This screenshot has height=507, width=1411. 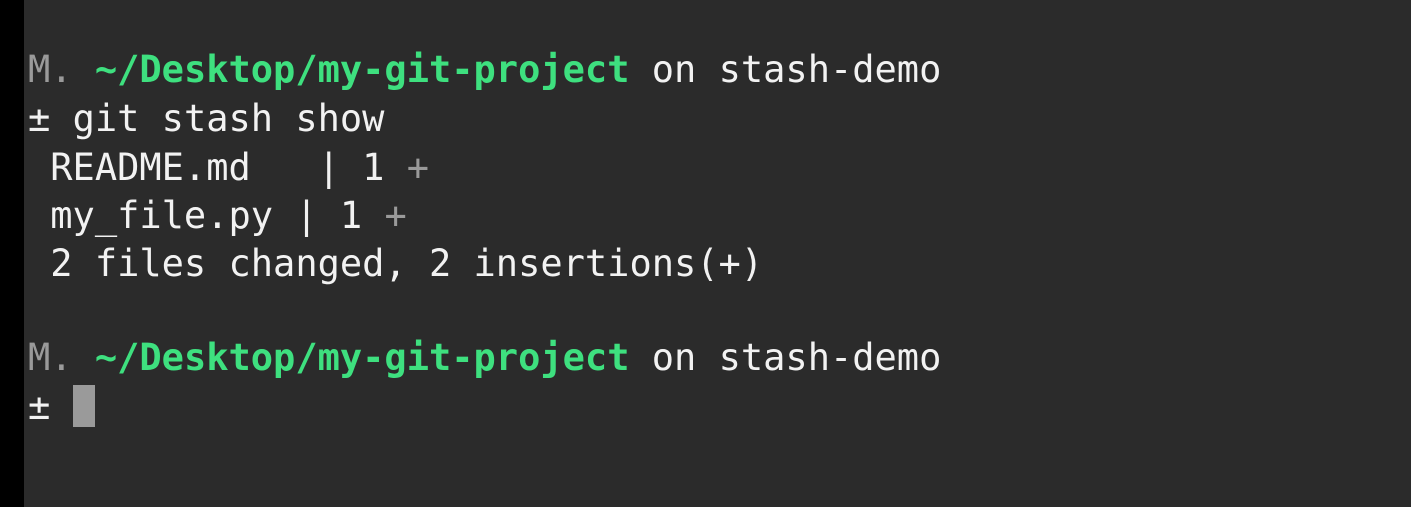 I want to click on output-file-row: README.md | 1 +, so click(x=228, y=168).